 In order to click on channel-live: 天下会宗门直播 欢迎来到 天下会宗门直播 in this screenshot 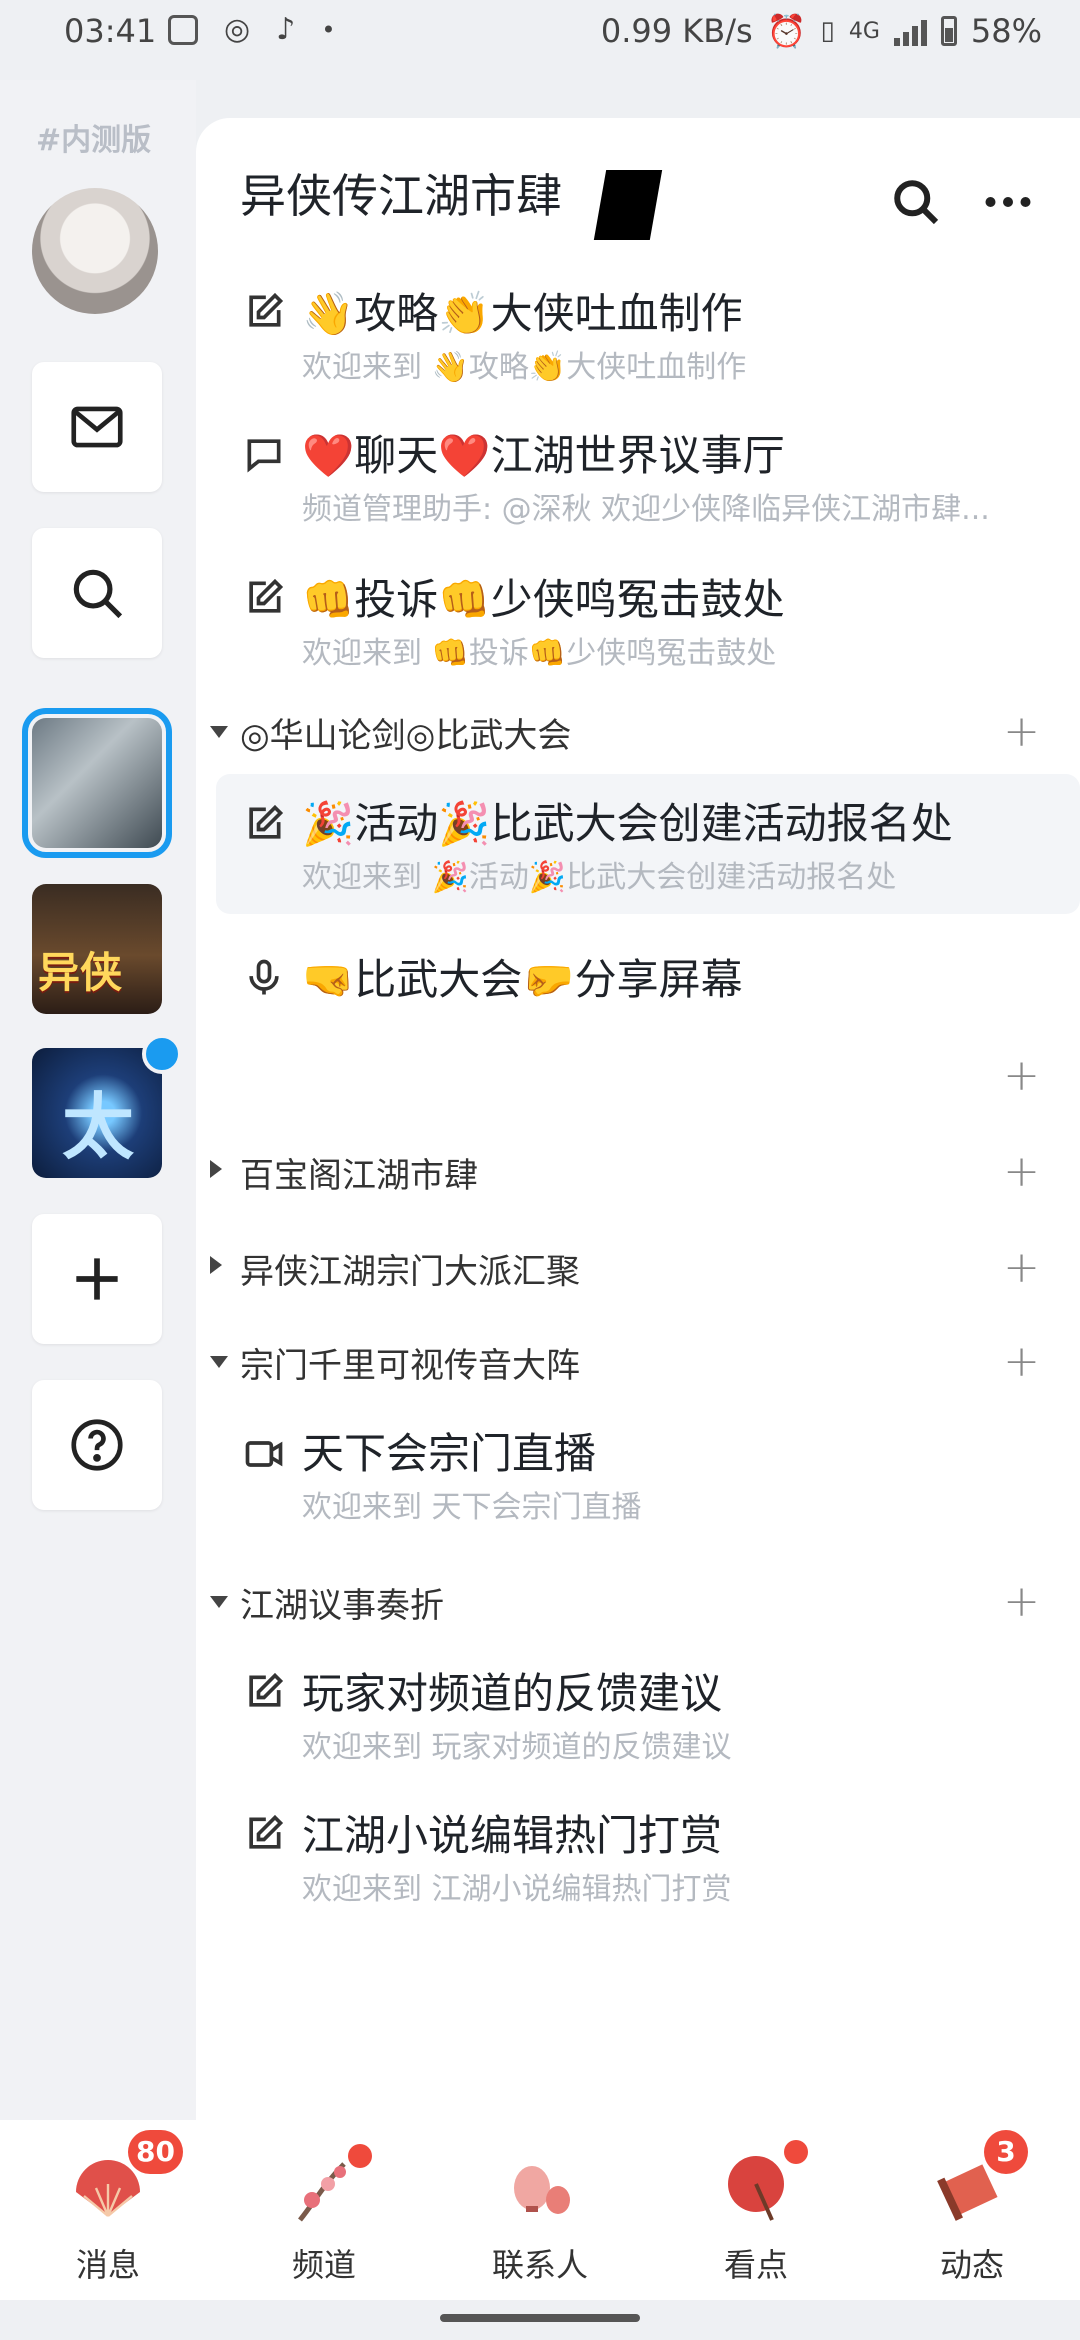, I will do `click(638, 1473)`.